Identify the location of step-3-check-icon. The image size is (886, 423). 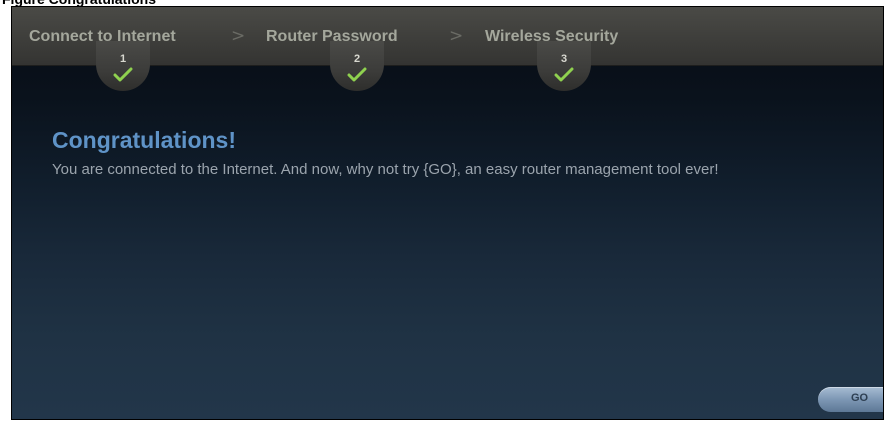
(564, 74).